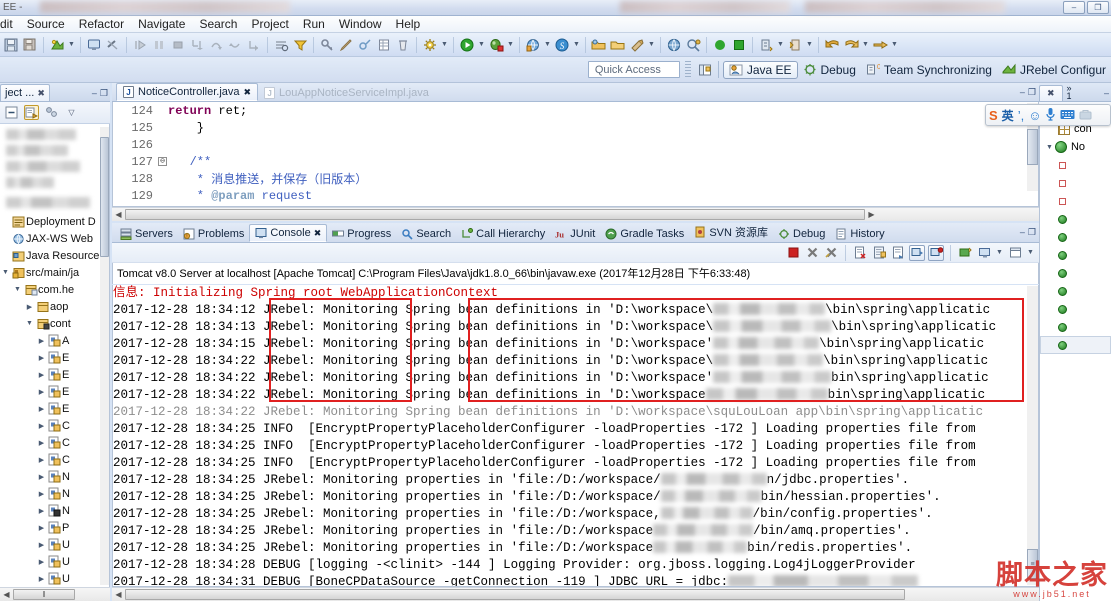  Describe the element at coordinates (403, 45) in the screenshot. I see `delete-icon` at that location.